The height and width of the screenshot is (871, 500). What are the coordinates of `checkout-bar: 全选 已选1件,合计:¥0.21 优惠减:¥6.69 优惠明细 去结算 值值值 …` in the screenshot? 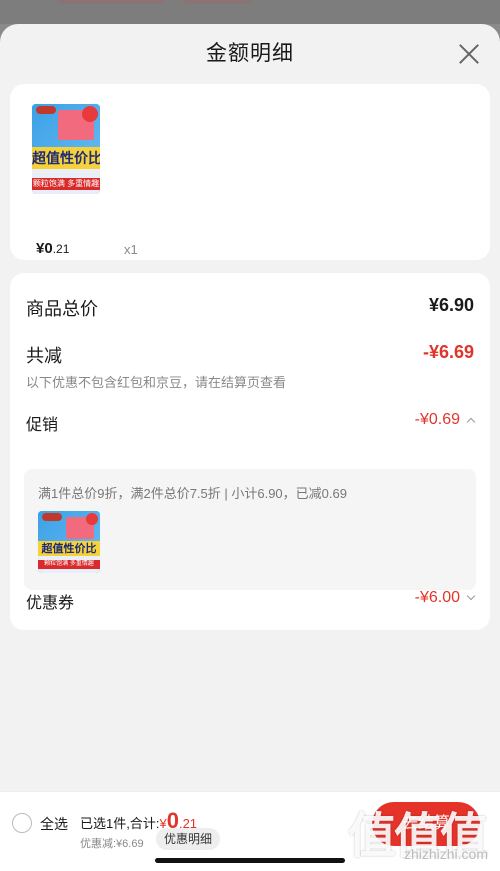 It's located at (250, 831).